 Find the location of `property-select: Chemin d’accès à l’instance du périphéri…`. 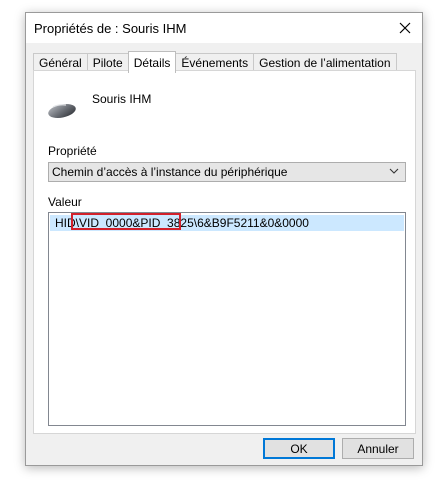

property-select: Chemin d’accès à l’instance du périphéri… is located at coordinates (227, 172).